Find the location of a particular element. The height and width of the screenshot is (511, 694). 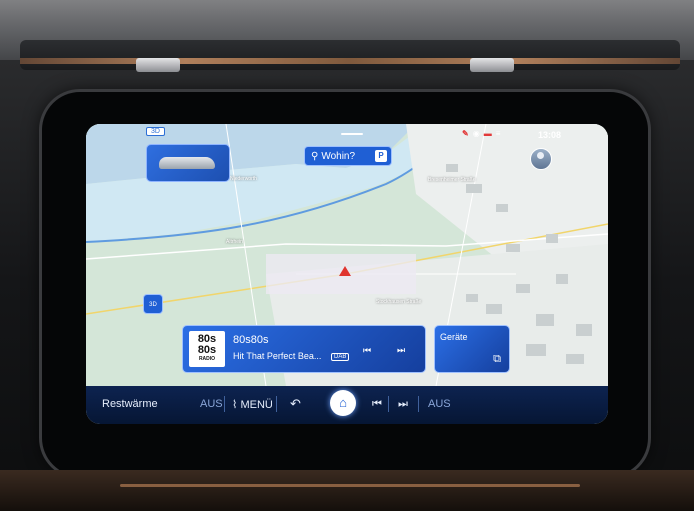

climate-left-off: AUS is located at coordinates (211, 404).